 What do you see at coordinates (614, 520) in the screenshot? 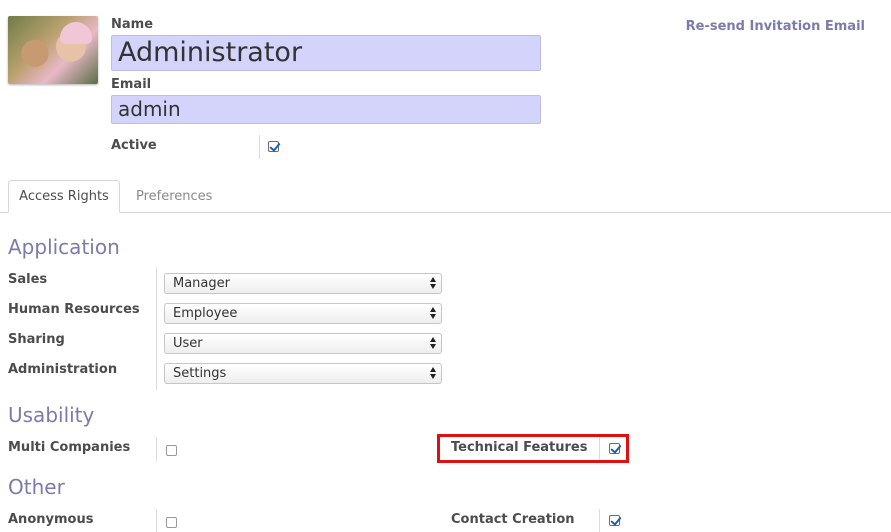
I see `contact-creation-checkbox` at bounding box center [614, 520].